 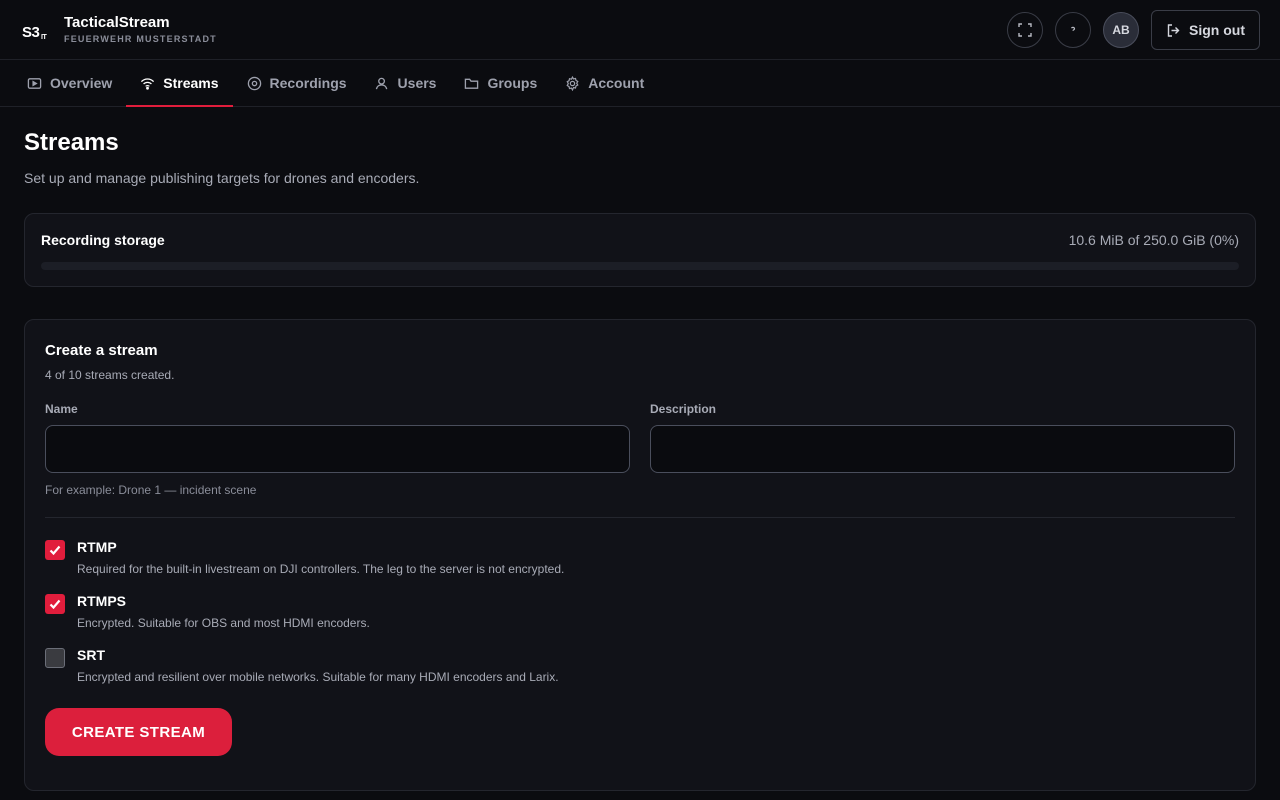 I want to click on create-stream-title: Create a stream, so click(x=101, y=350).